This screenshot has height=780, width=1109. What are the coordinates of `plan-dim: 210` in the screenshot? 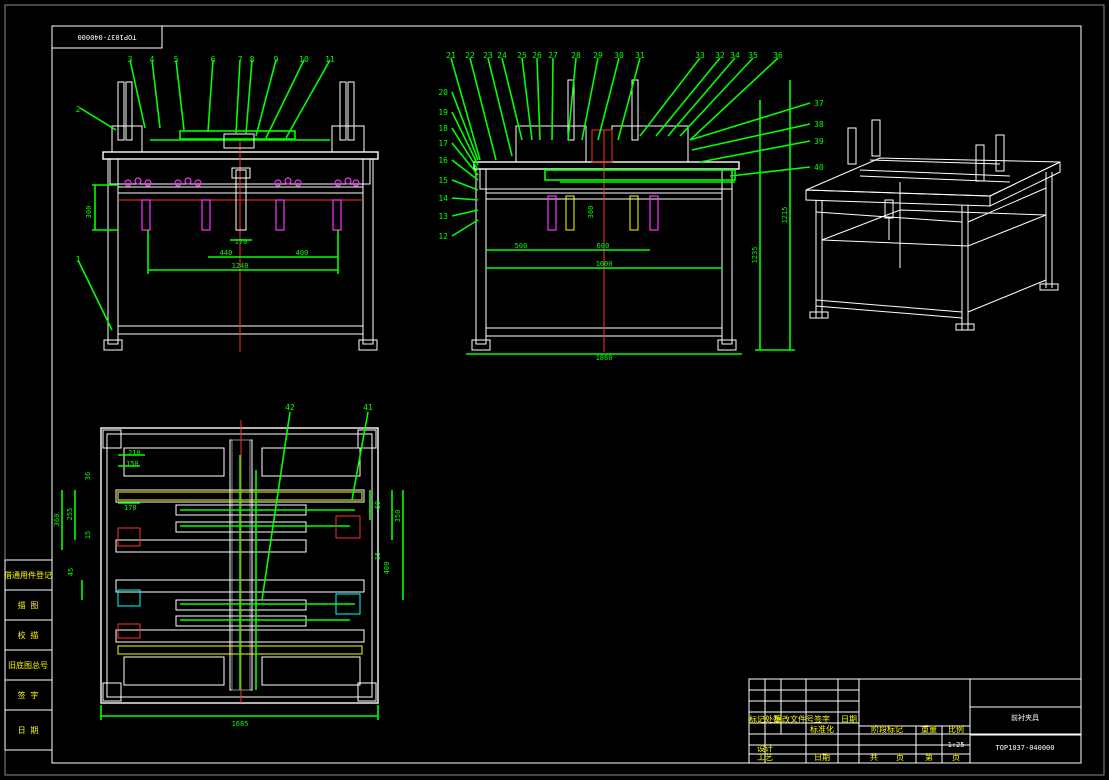 It's located at (134, 453).